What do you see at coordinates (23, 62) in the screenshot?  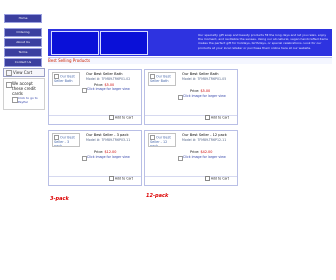 I see `nav-button-contact: Contact Us` at bounding box center [23, 62].